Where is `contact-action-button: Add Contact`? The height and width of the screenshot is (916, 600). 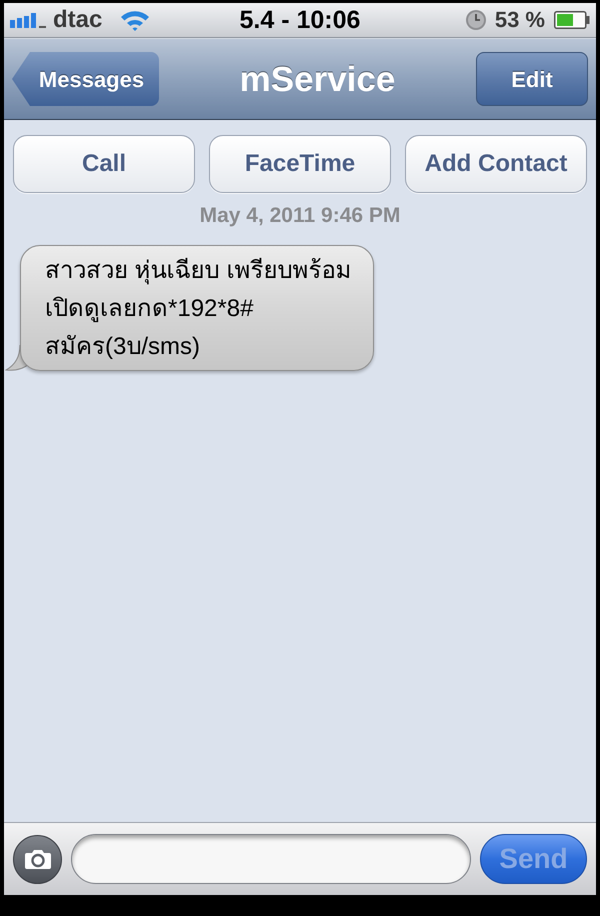 contact-action-button: Add Contact is located at coordinates (496, 164).